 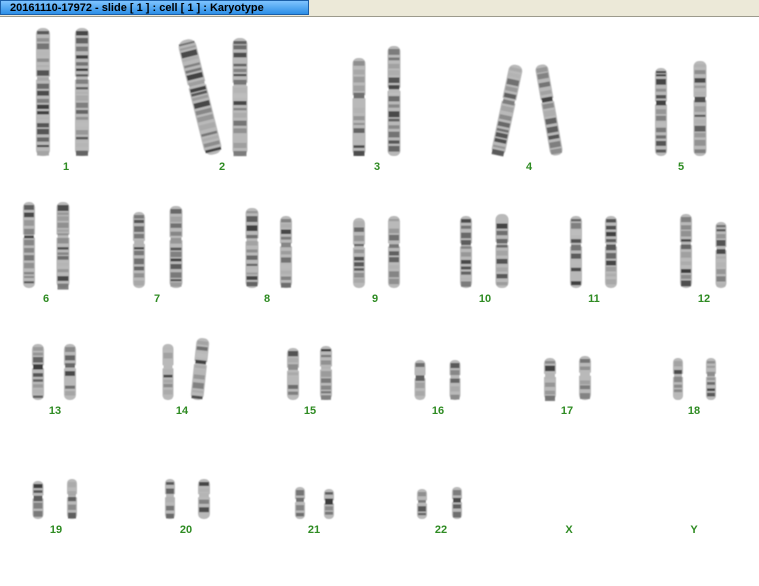 I want to click on chromosome-18-a, so click(x=678, y=379).